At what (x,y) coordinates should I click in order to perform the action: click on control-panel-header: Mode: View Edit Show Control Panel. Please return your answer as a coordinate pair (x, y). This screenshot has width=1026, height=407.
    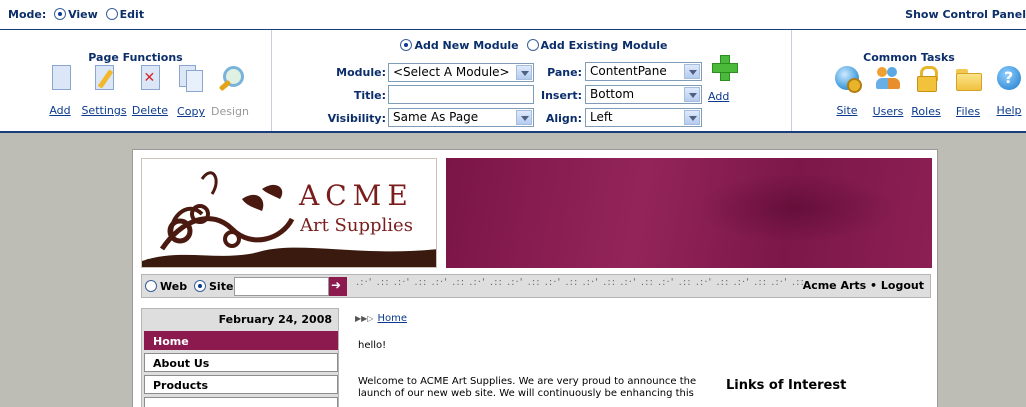
    Looking at the image, I should click on (513, 15).